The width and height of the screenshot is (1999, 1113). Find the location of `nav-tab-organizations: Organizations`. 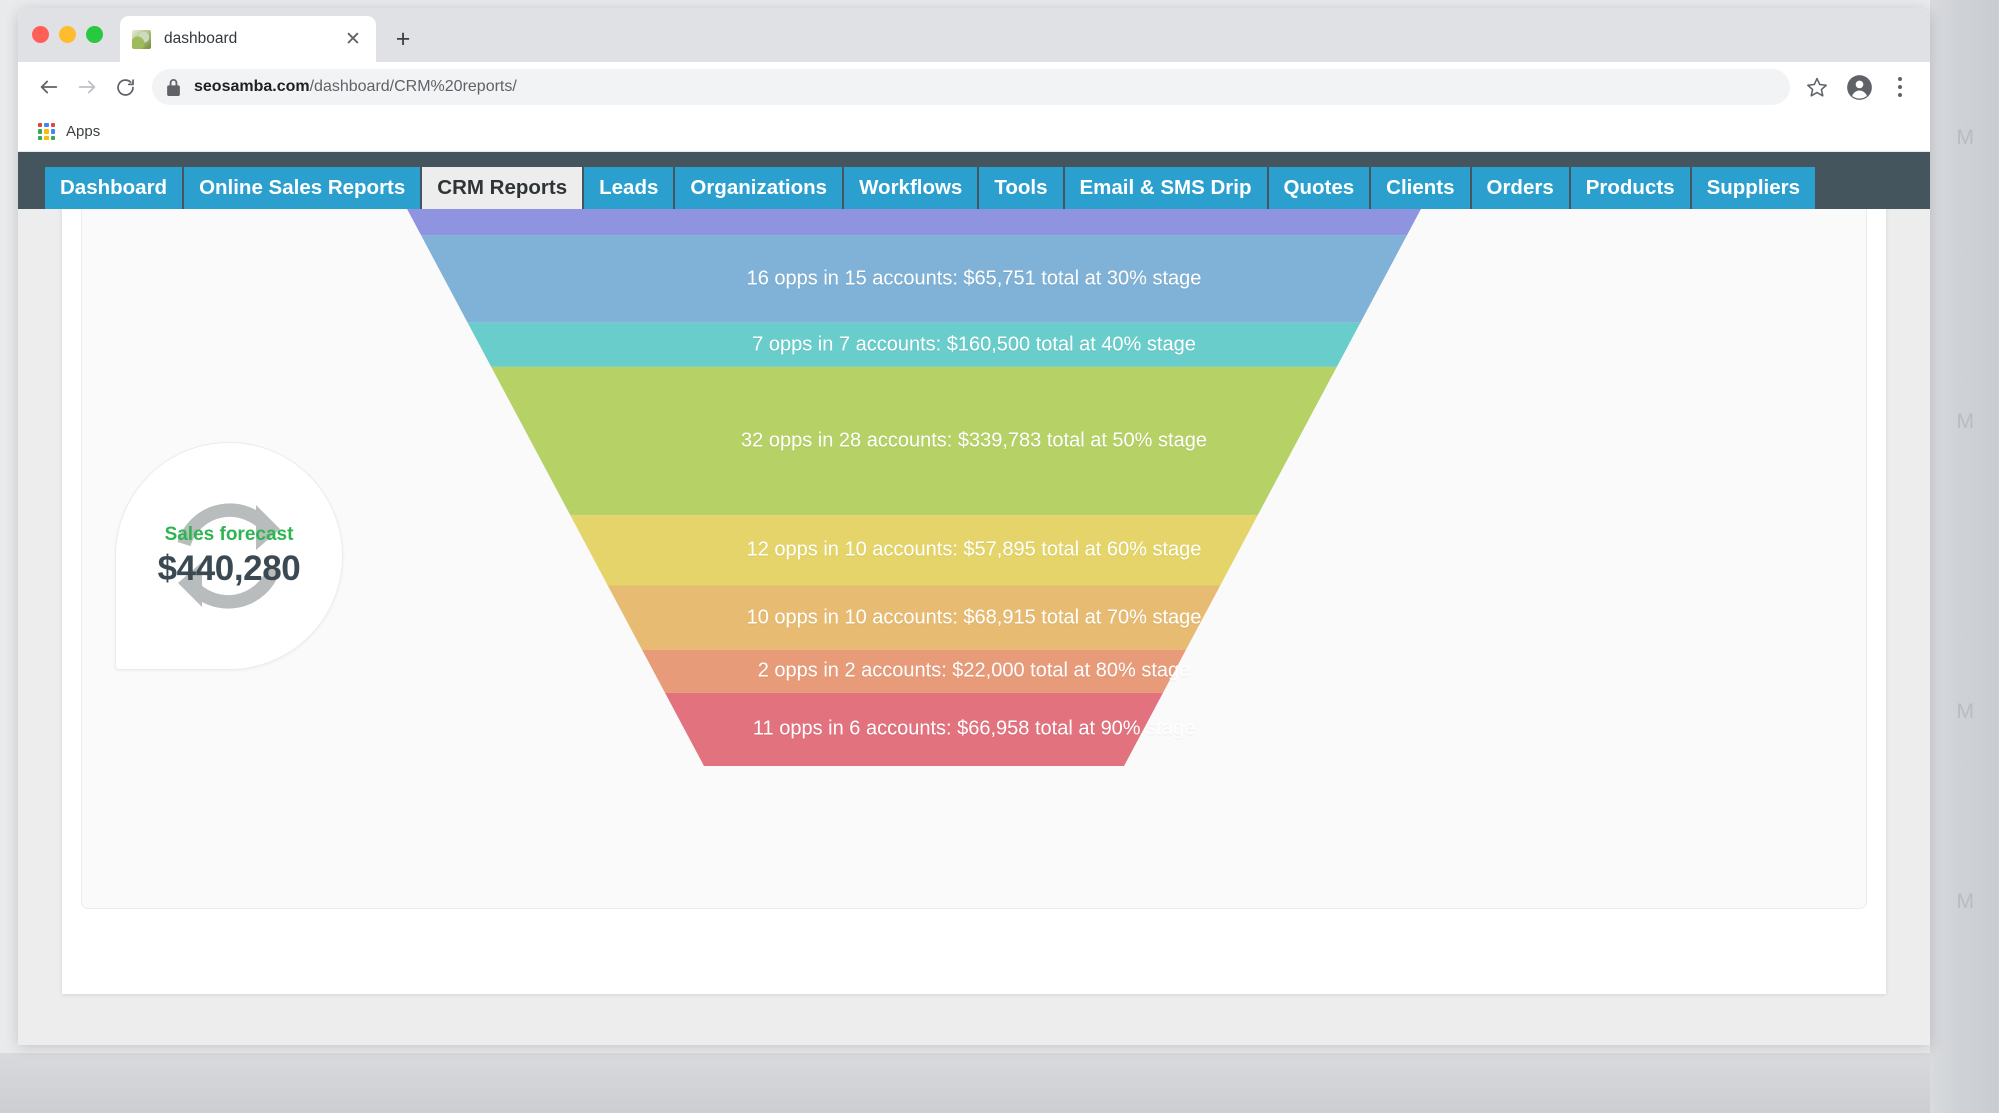

nav-tab-organizations: Organizations is located at coordinates (760, 188).